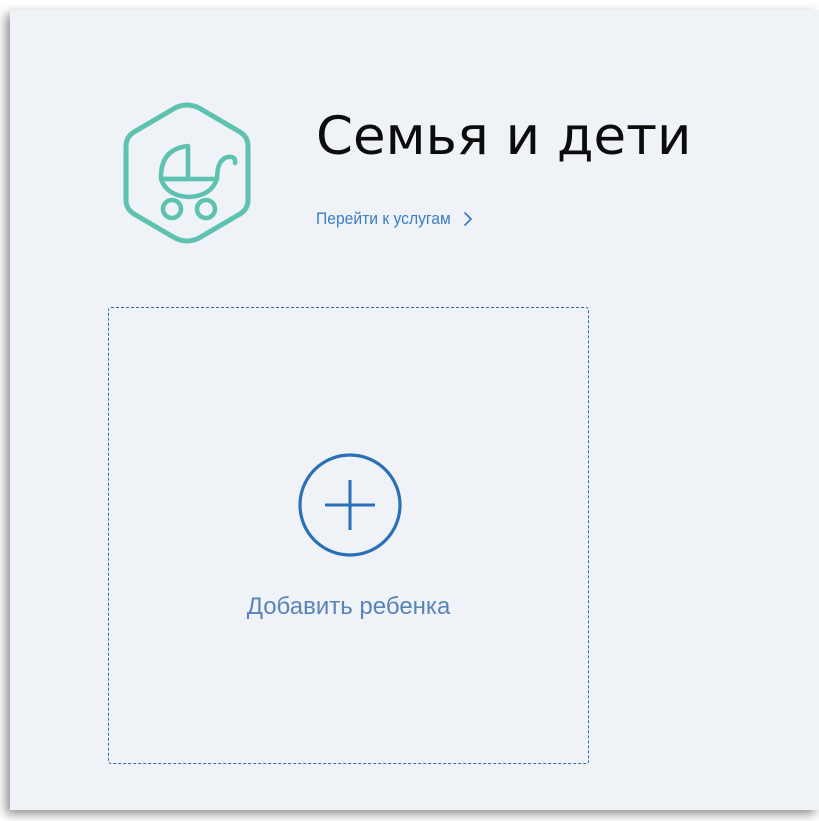 This screenshot has width=819, height=821. Describe the element at coordinates (468, 219) in the screenshot. I see `chevron-right-icon` at that location.